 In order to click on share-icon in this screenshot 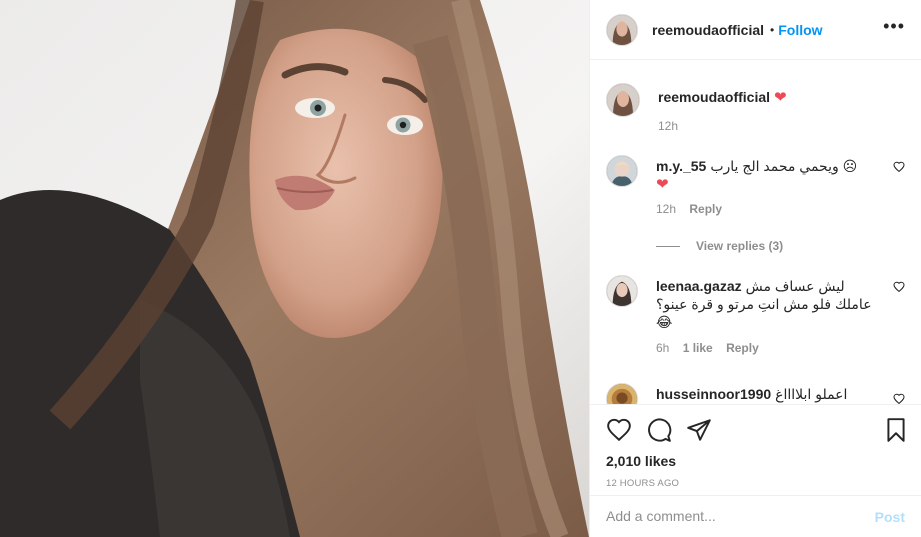, I will do `click(699, 430)`.